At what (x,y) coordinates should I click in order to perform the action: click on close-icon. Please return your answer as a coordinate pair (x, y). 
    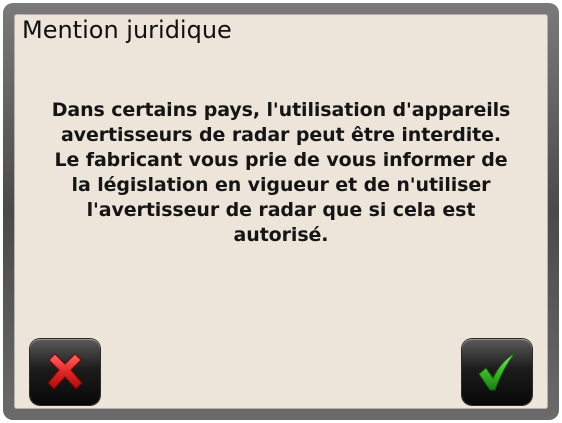
    Looking at the image, I should click on (65, 371).